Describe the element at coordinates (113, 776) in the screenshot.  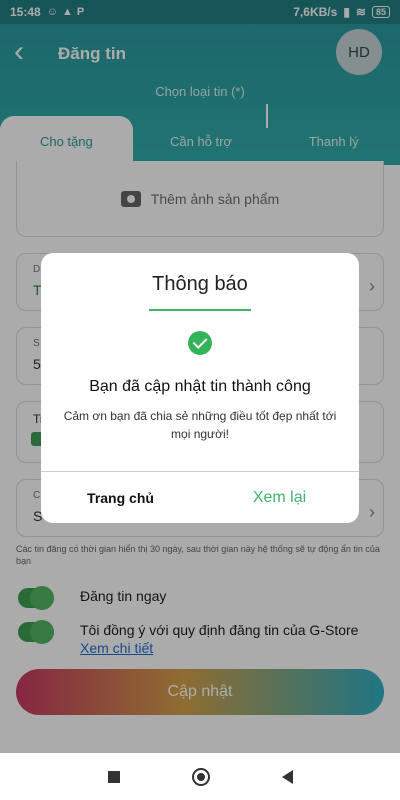
I see `recent-apps-icon` at that location.